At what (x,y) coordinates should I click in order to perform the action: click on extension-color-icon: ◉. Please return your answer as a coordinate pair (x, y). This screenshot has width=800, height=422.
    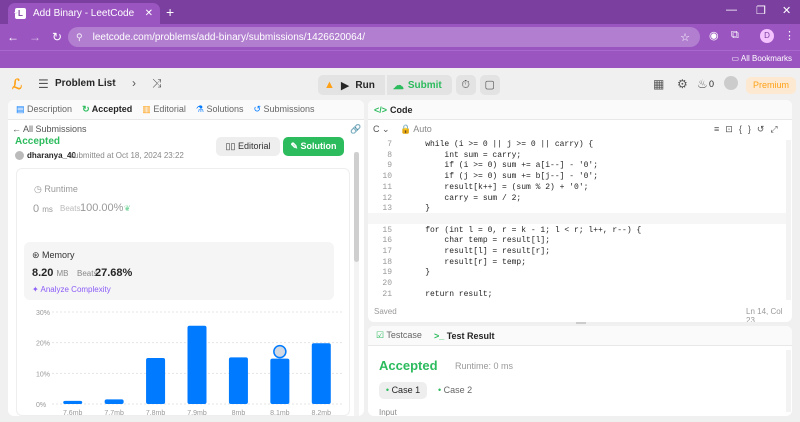
    Looking at the image, I should click on (714, 35).